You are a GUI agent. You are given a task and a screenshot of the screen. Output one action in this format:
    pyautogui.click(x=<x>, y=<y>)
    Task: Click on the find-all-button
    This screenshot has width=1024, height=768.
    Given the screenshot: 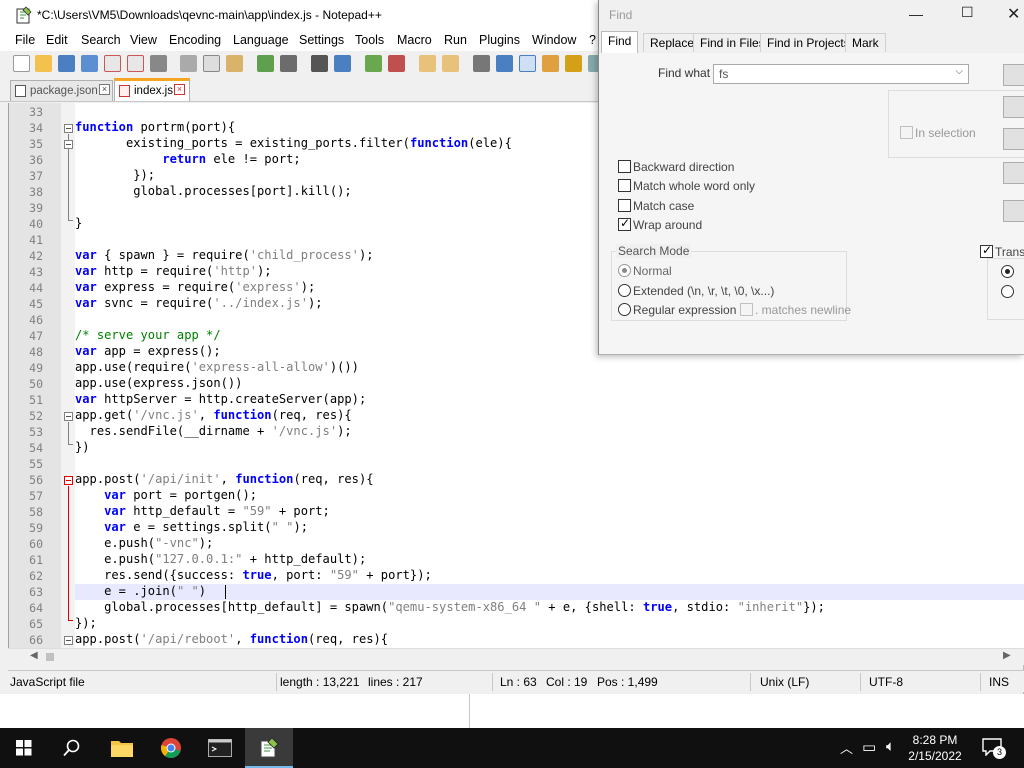 What is the action you would take?
    pyautogui.click(x=1013, y=139)
    